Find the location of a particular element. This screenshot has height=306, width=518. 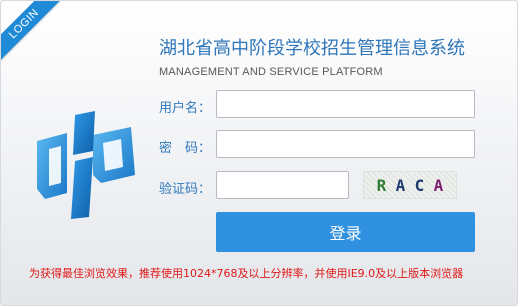

login-corner-tag: LOGIN is located at coordinates (31, 31).